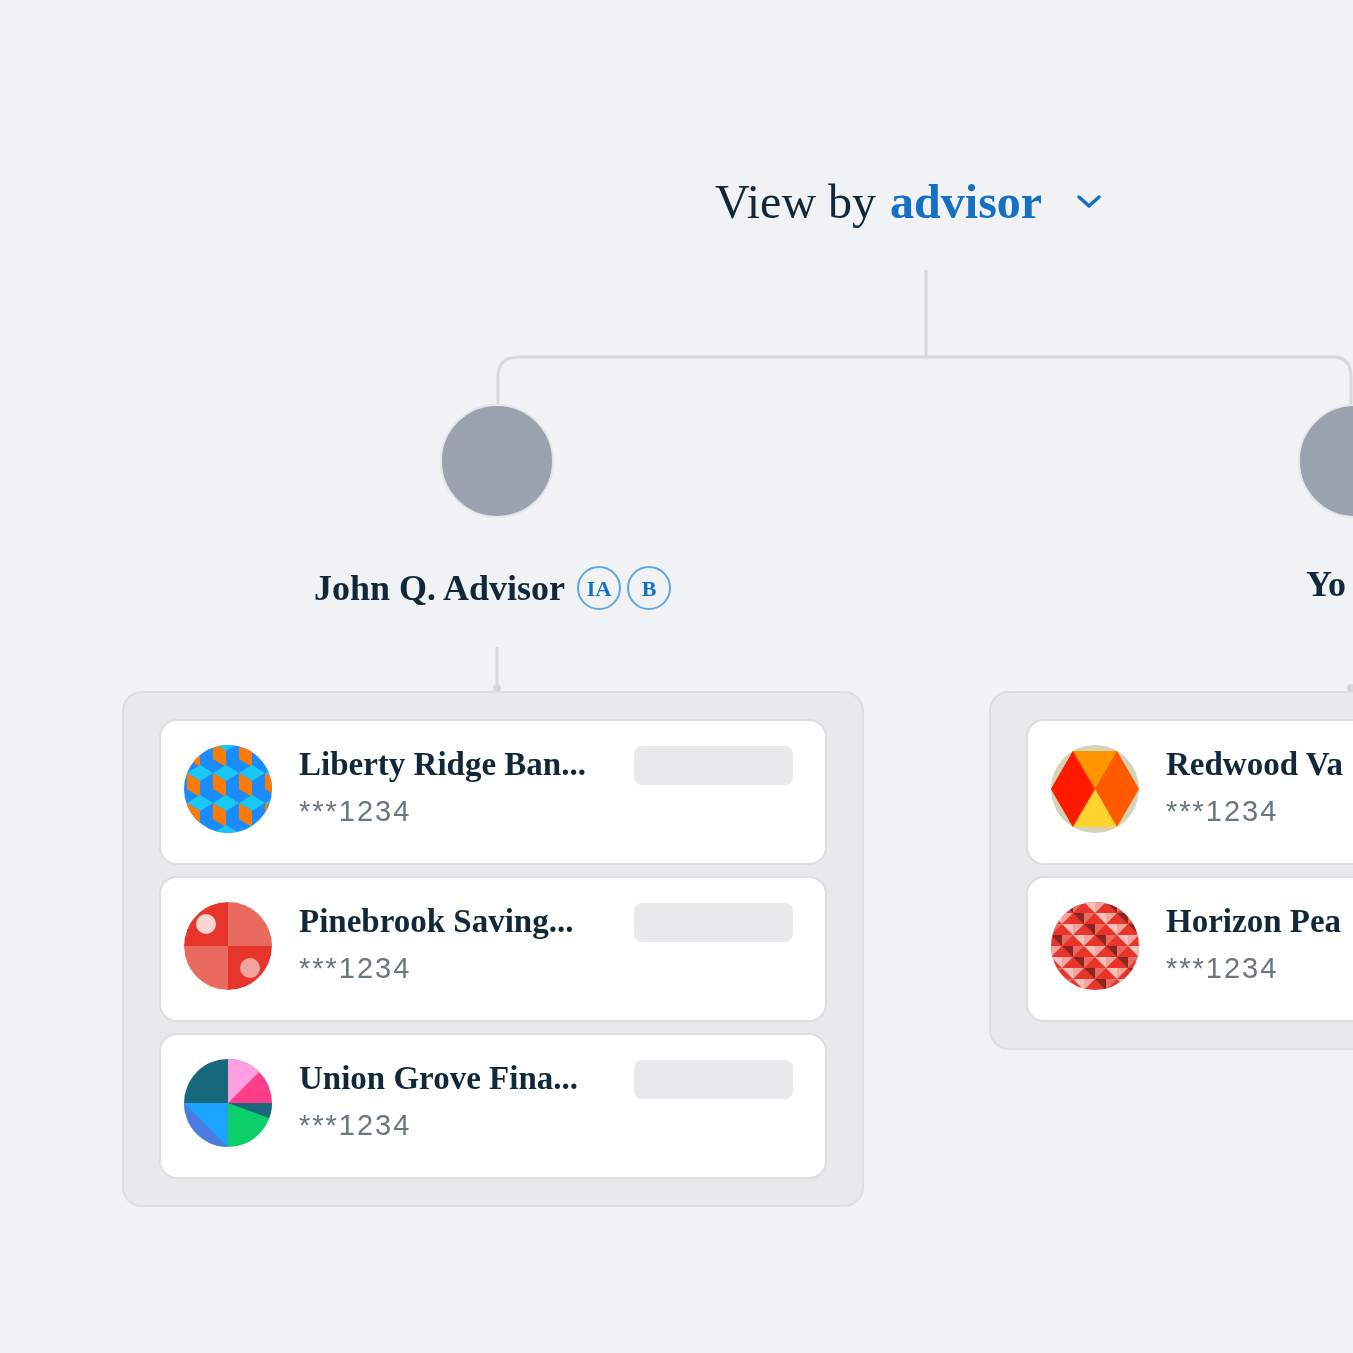 This screenshot has height=1353, width=1353. What do you see at coordinates (440, 588) in the screenshot?
I see `advisor-name: John Q. Advisor` at bounding box center [440, 588].